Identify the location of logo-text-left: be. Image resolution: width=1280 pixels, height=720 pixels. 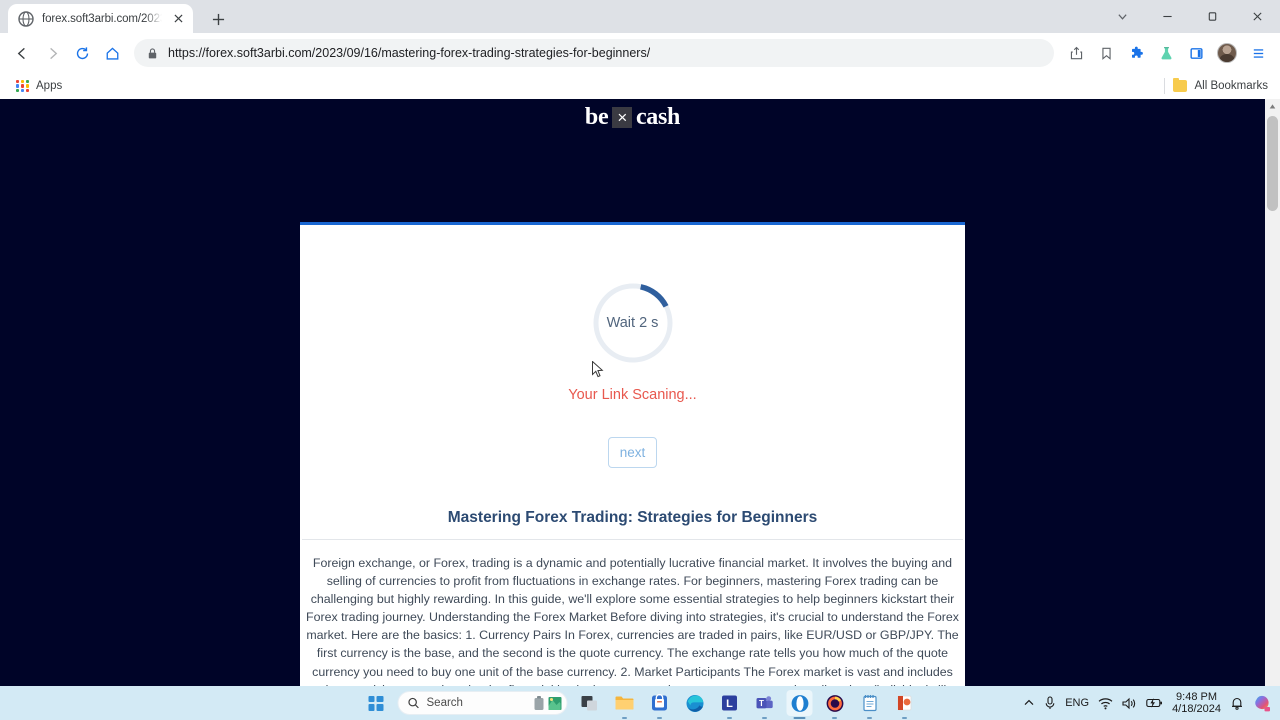
(596, 116).